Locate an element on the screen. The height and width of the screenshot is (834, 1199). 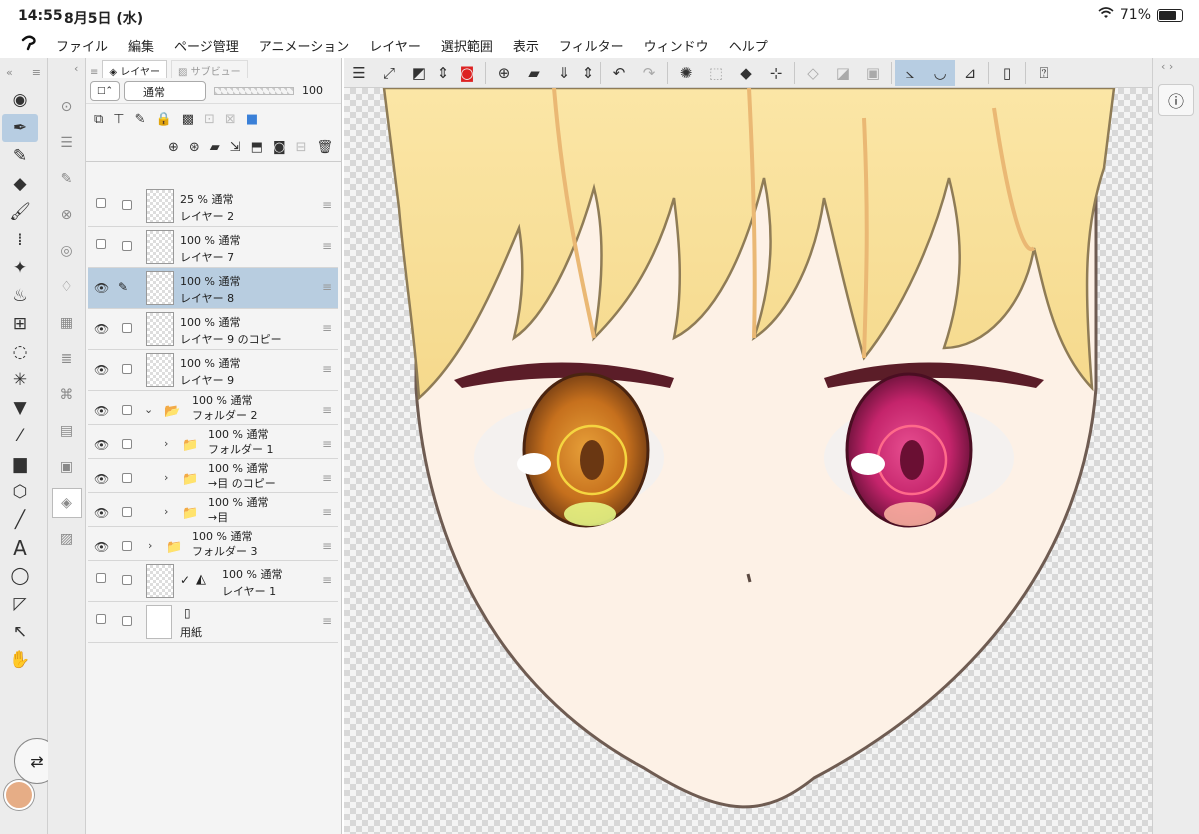
object-tool-icon: ↖ is located at coordinates (20, 632).